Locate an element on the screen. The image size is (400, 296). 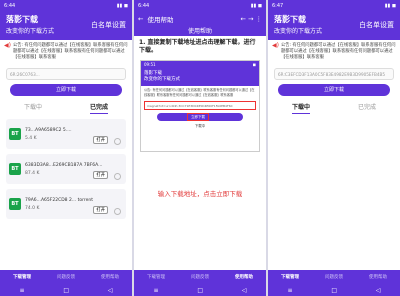
inner-download-label: 立即下载 is located at coordinates (198, 117).